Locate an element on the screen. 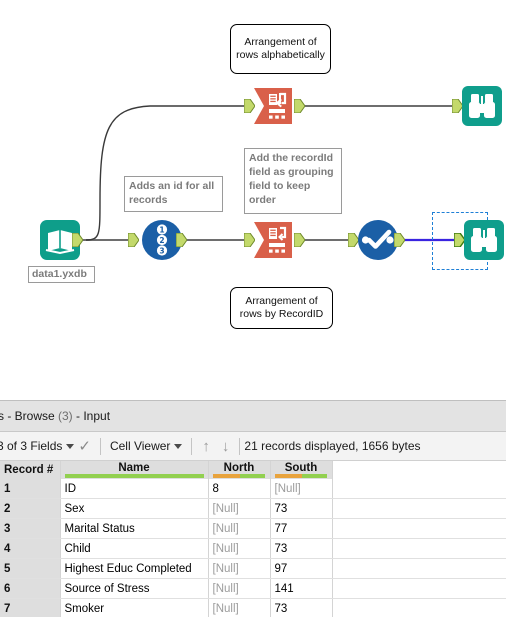 This screenshot has width=506, height=633. table-row: 4 Child [Null] 73 is located at coordinates (253, 548).